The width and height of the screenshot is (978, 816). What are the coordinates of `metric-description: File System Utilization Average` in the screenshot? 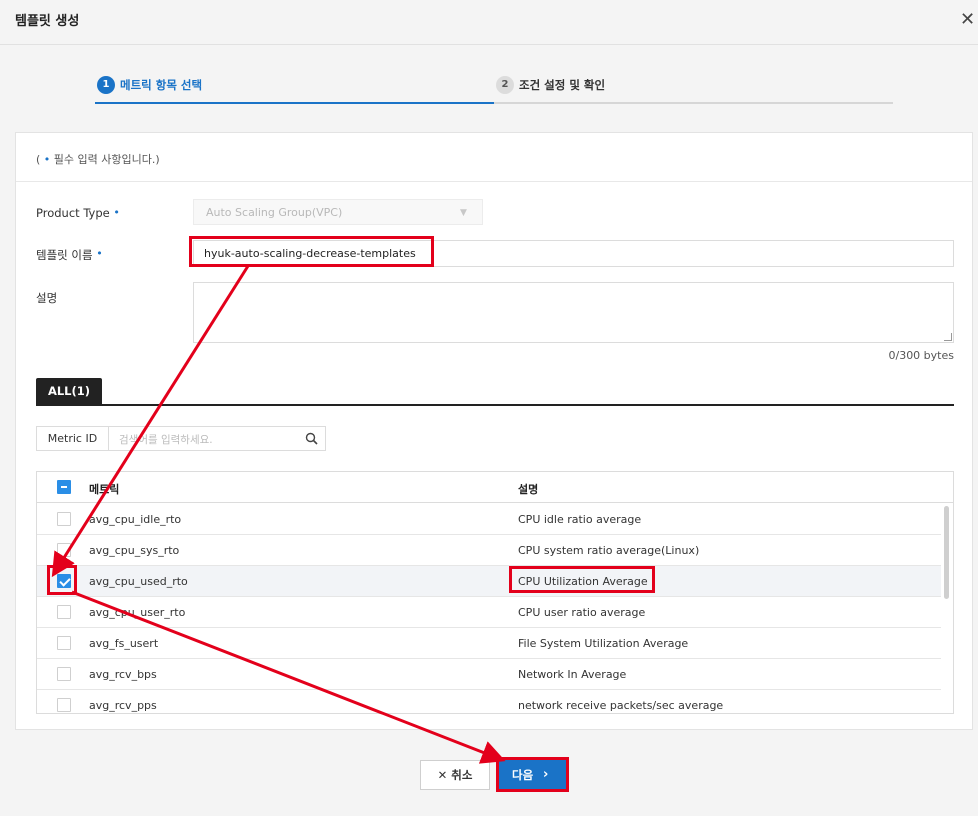 It's located at (603, 643).